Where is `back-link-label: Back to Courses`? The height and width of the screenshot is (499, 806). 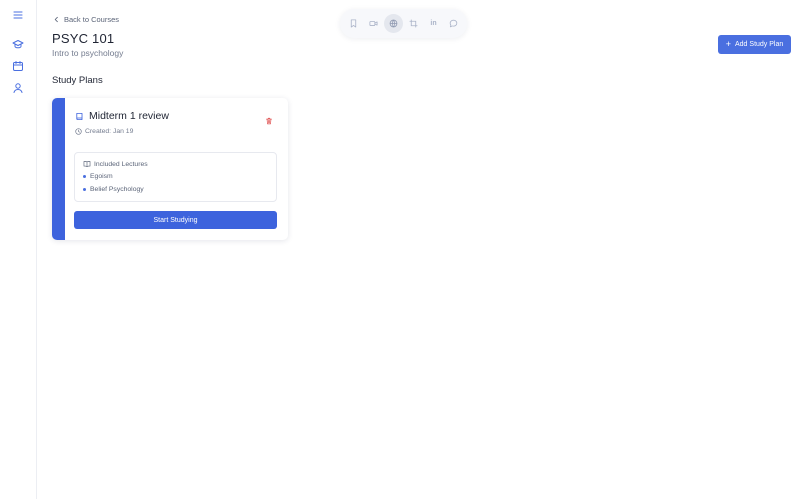
back-link-label: Back to Courses is located at coordinates (92, 19).